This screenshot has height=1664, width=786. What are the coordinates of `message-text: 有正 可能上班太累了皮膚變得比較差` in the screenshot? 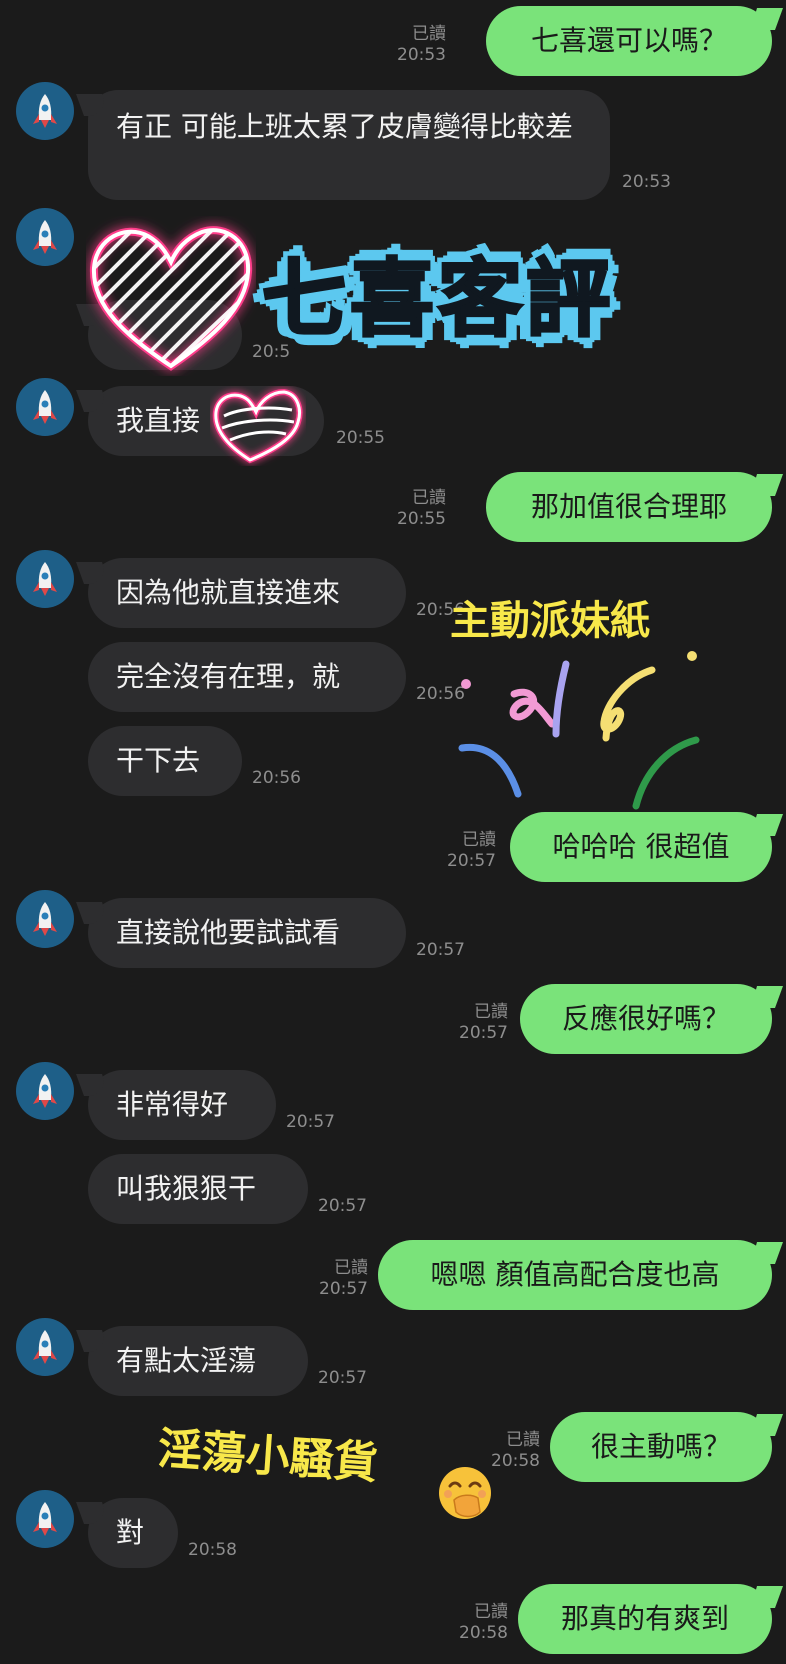 It's located at (344, 126).